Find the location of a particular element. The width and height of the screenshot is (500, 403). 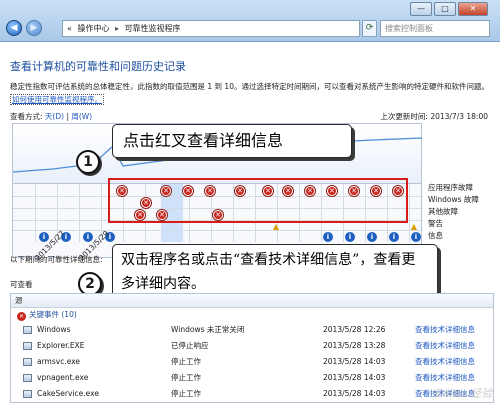

error-icon: ✕ is located at coordinates (21, 316).